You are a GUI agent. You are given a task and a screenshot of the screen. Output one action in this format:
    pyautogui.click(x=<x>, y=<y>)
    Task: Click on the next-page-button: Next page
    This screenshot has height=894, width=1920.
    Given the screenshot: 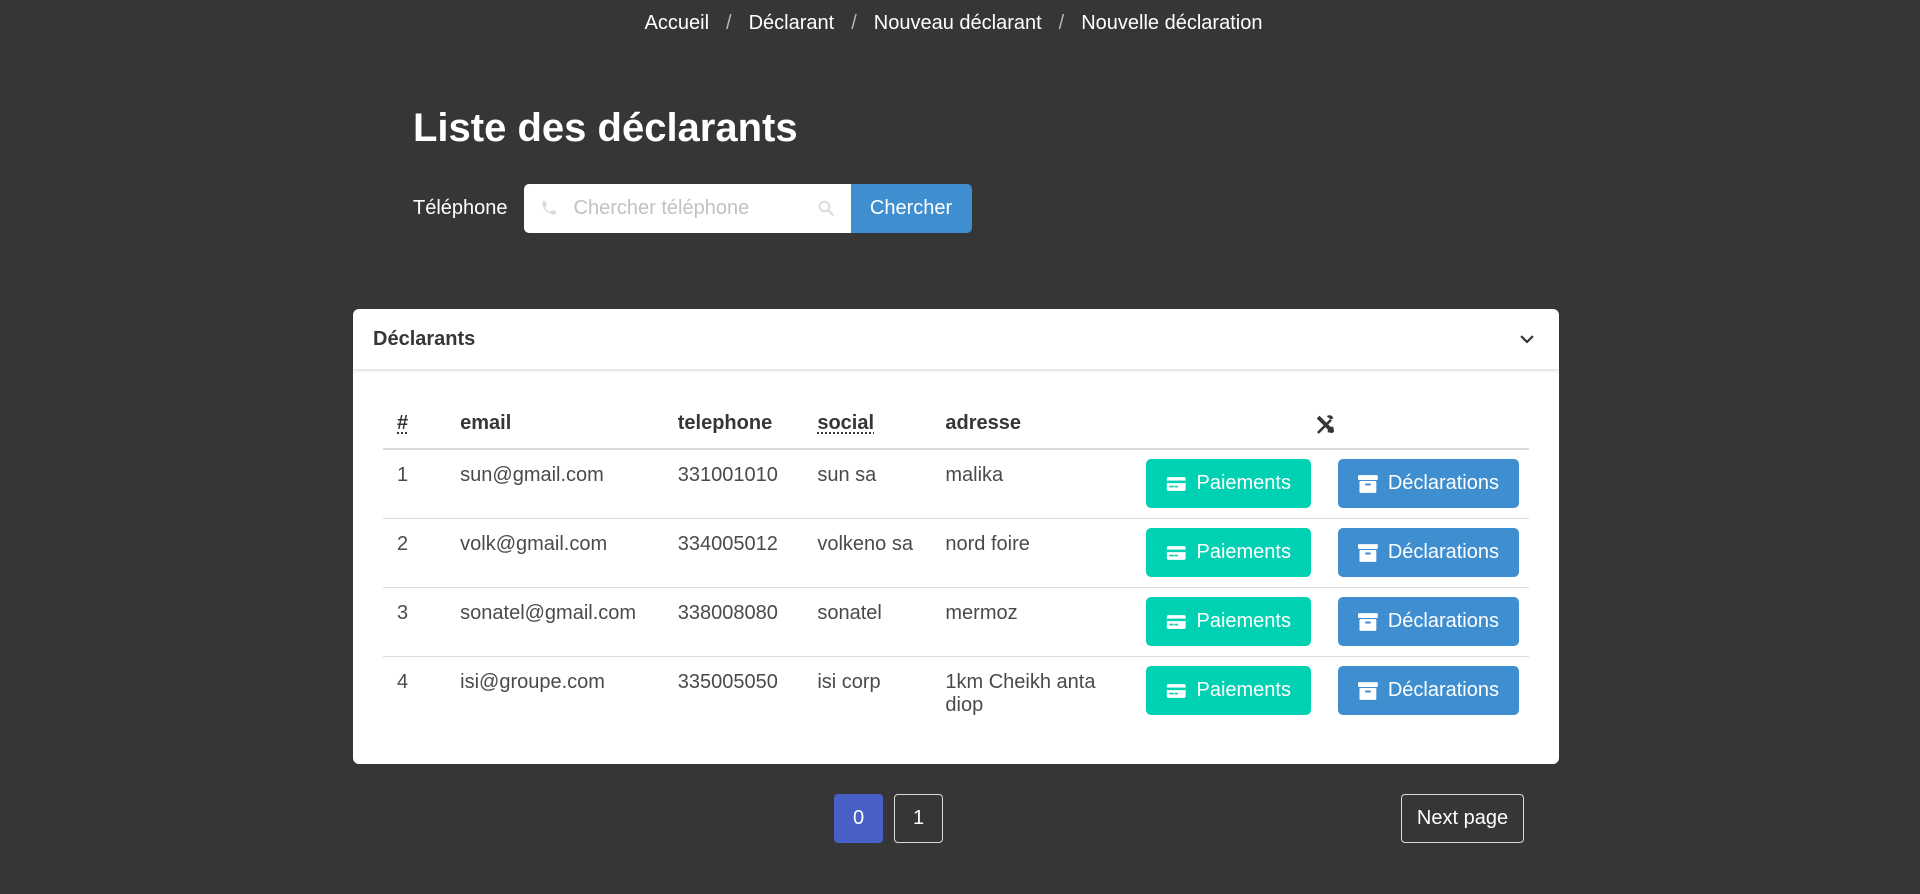 What is the action you would take?
    pyautogui.click(x=1462, y=818)
    